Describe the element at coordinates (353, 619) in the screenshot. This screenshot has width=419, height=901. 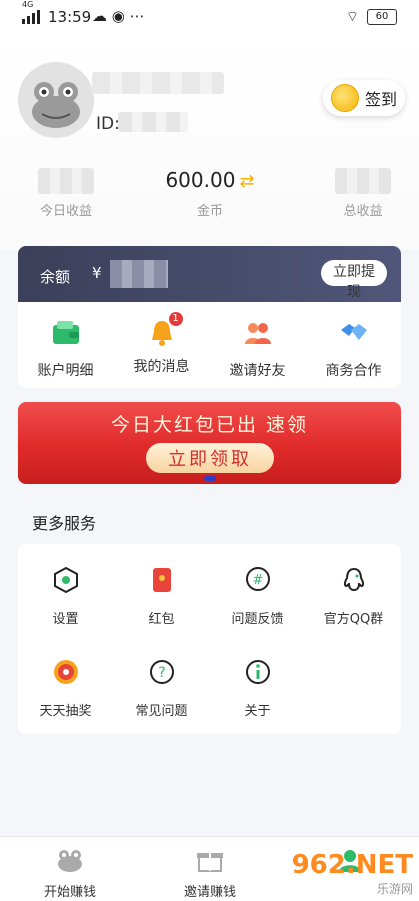
I see `service-label: 官方QQ群` at that location.